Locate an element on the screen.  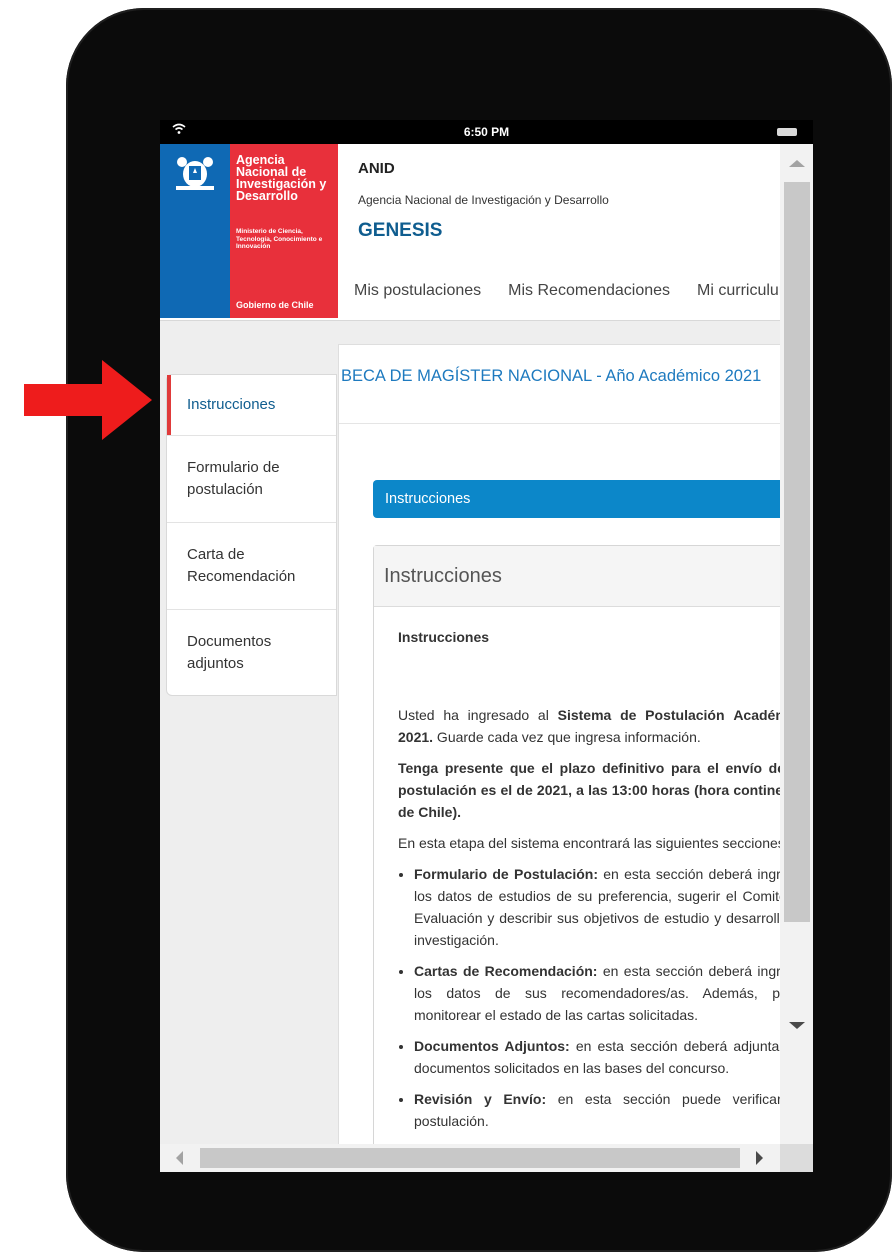
list-item-title: Revisión y Envío: is located at coordinates (480, 1099).